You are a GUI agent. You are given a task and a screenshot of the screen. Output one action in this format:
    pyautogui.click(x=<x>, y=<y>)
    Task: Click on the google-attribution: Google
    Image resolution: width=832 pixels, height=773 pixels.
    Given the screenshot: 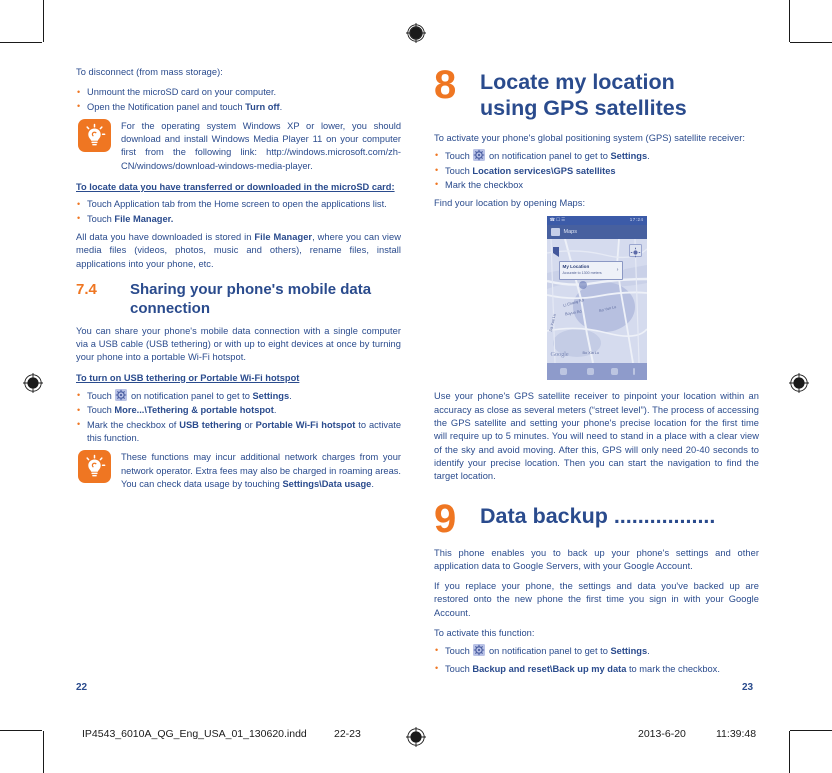 What is the action you would take?
    pyautogui.click(x=559, y=355)
    